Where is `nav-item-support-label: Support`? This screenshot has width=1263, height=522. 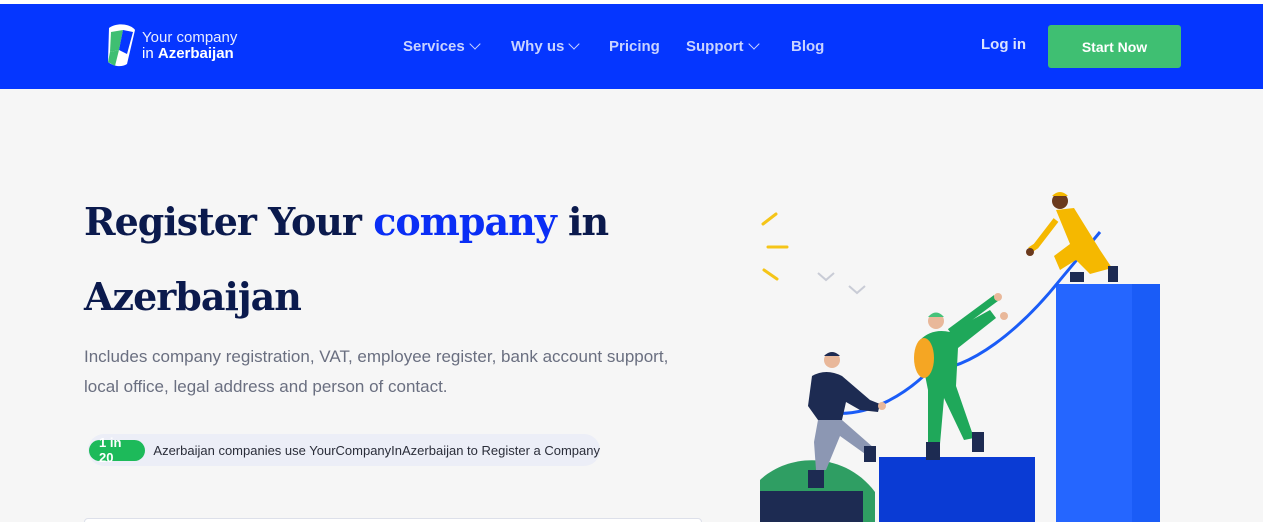
nav-item-support-label: Support is located at coordinates (715, 46).